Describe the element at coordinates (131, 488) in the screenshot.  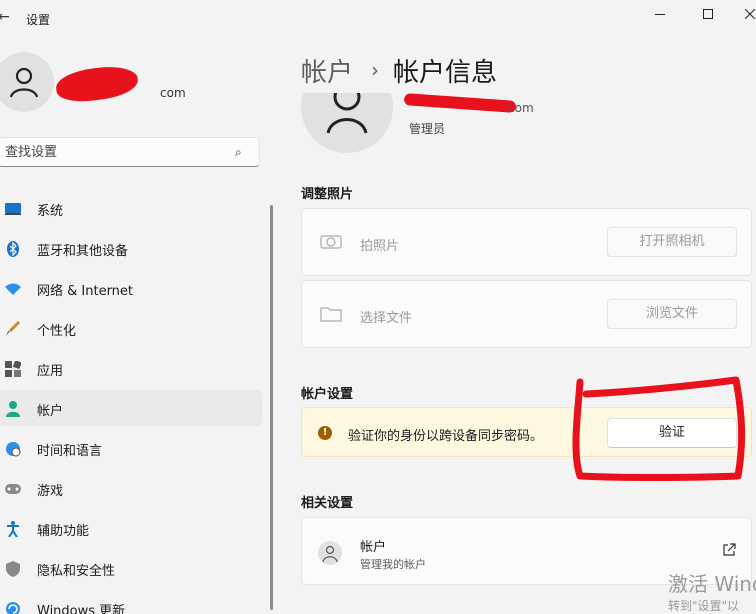
I see `sidebar-item-gaming: 游戏` at that location.